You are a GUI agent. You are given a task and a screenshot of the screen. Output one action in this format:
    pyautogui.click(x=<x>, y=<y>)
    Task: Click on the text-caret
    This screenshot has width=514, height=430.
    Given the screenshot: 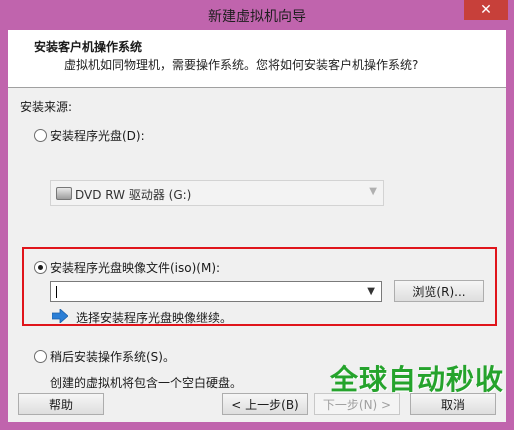 What is the action you would take?
    pyautogui.click(x=56, y=292)
    